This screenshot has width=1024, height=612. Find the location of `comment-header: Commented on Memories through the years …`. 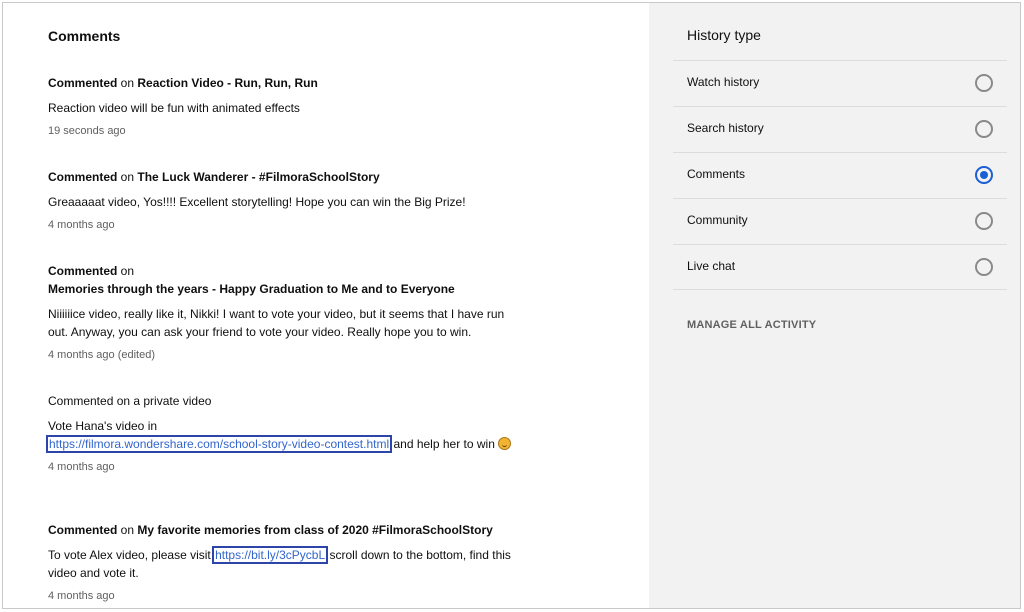

comment-header: Commented on Memories through the years … is located at coordinates (283, 280).